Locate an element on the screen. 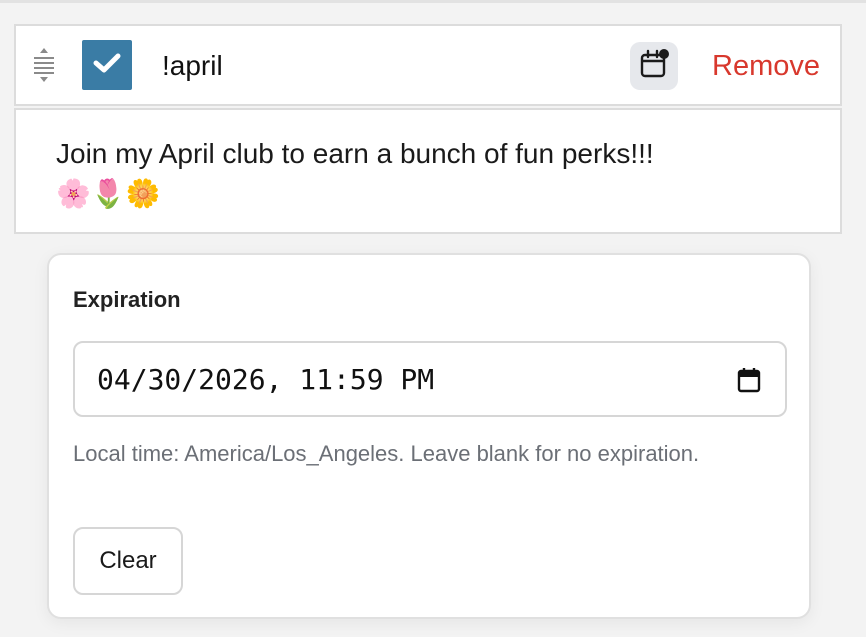 This screenshot has width=866, height=637. calendar-icon is located at coordinates (749, 380).